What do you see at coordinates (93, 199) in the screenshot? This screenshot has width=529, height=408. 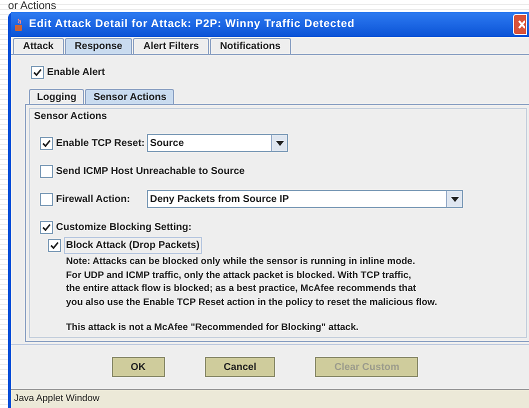 I see `checkbox-label: Firewall Action:` at bounding box center [93, 199].